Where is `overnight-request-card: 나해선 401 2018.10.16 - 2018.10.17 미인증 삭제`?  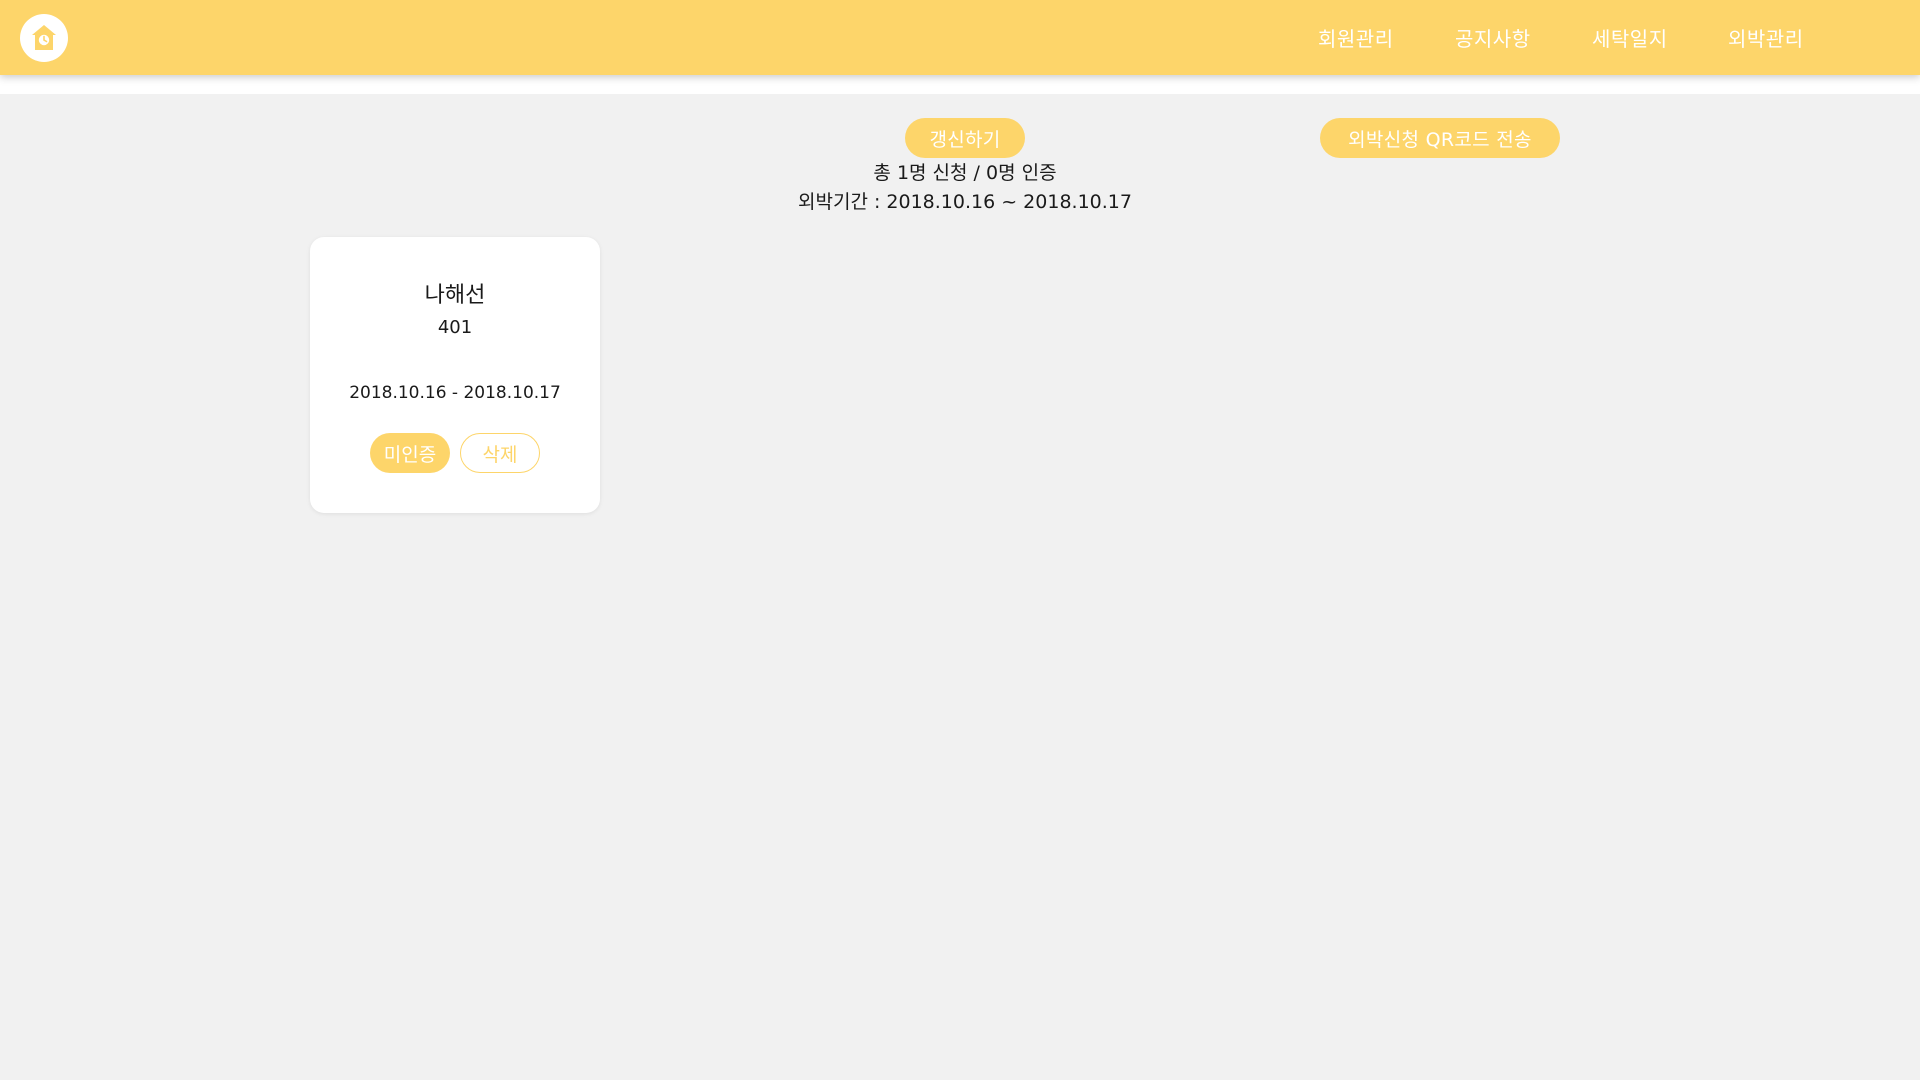 overnight-request-card: 나해선 401 2018.10.16 - 2018.10.17 미인증 삭제 is located at coordinates (455, 375).